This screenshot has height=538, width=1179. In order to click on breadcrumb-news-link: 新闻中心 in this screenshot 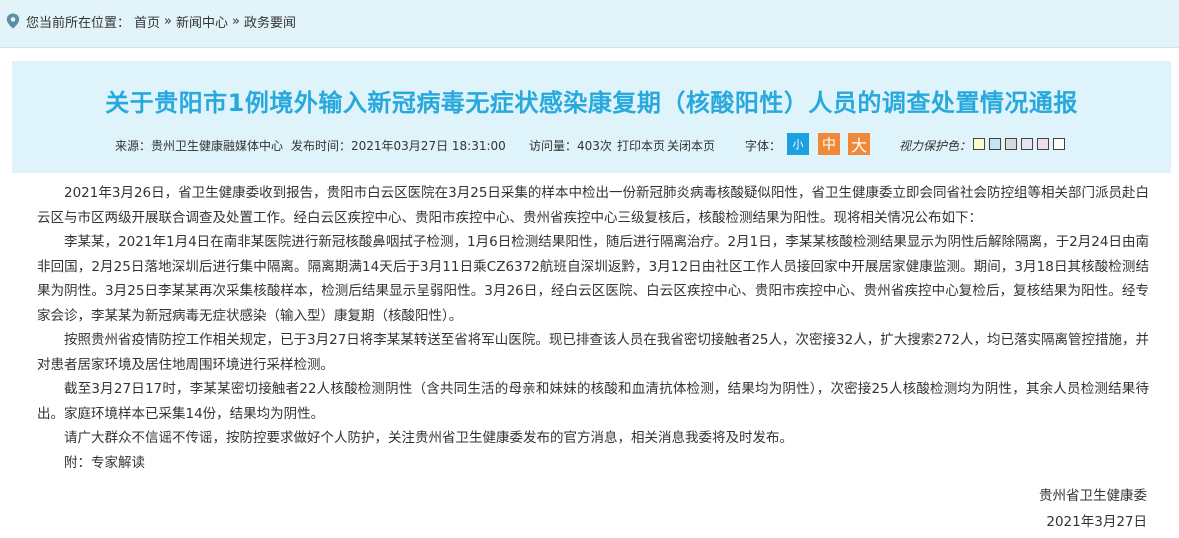, I will do `click(202, 21)`.